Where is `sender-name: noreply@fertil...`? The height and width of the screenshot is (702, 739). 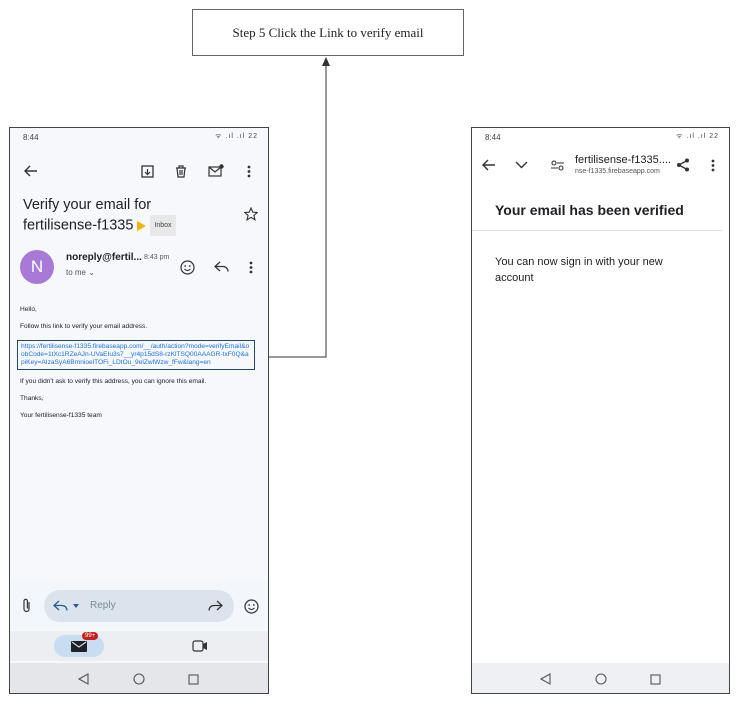
sender-name: noreply@fertil... is located at coordinates (104, 257).